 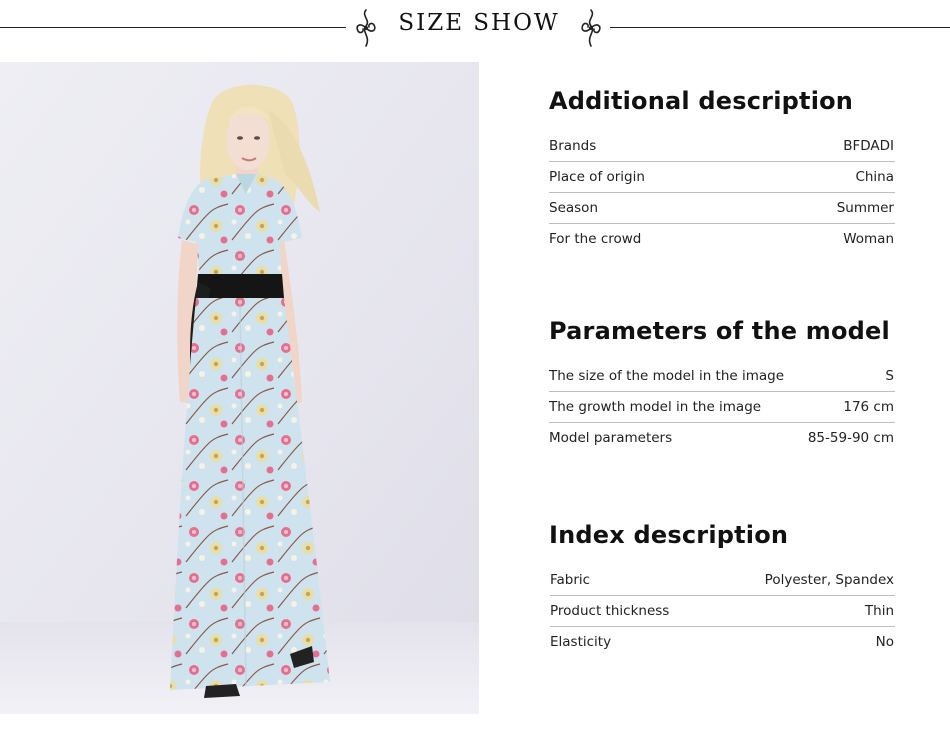 What do you see at coordinates (581, 642) in the screenshot?
I see `spec-label: Elasticity` at bounding box center [581, 642].